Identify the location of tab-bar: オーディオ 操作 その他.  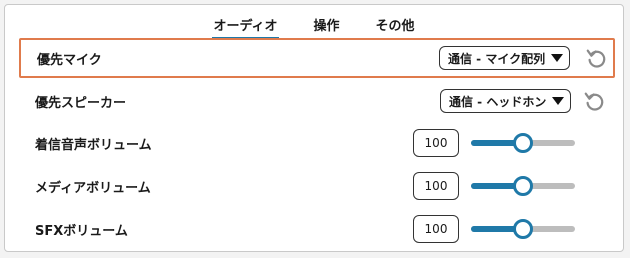
(314, 27).